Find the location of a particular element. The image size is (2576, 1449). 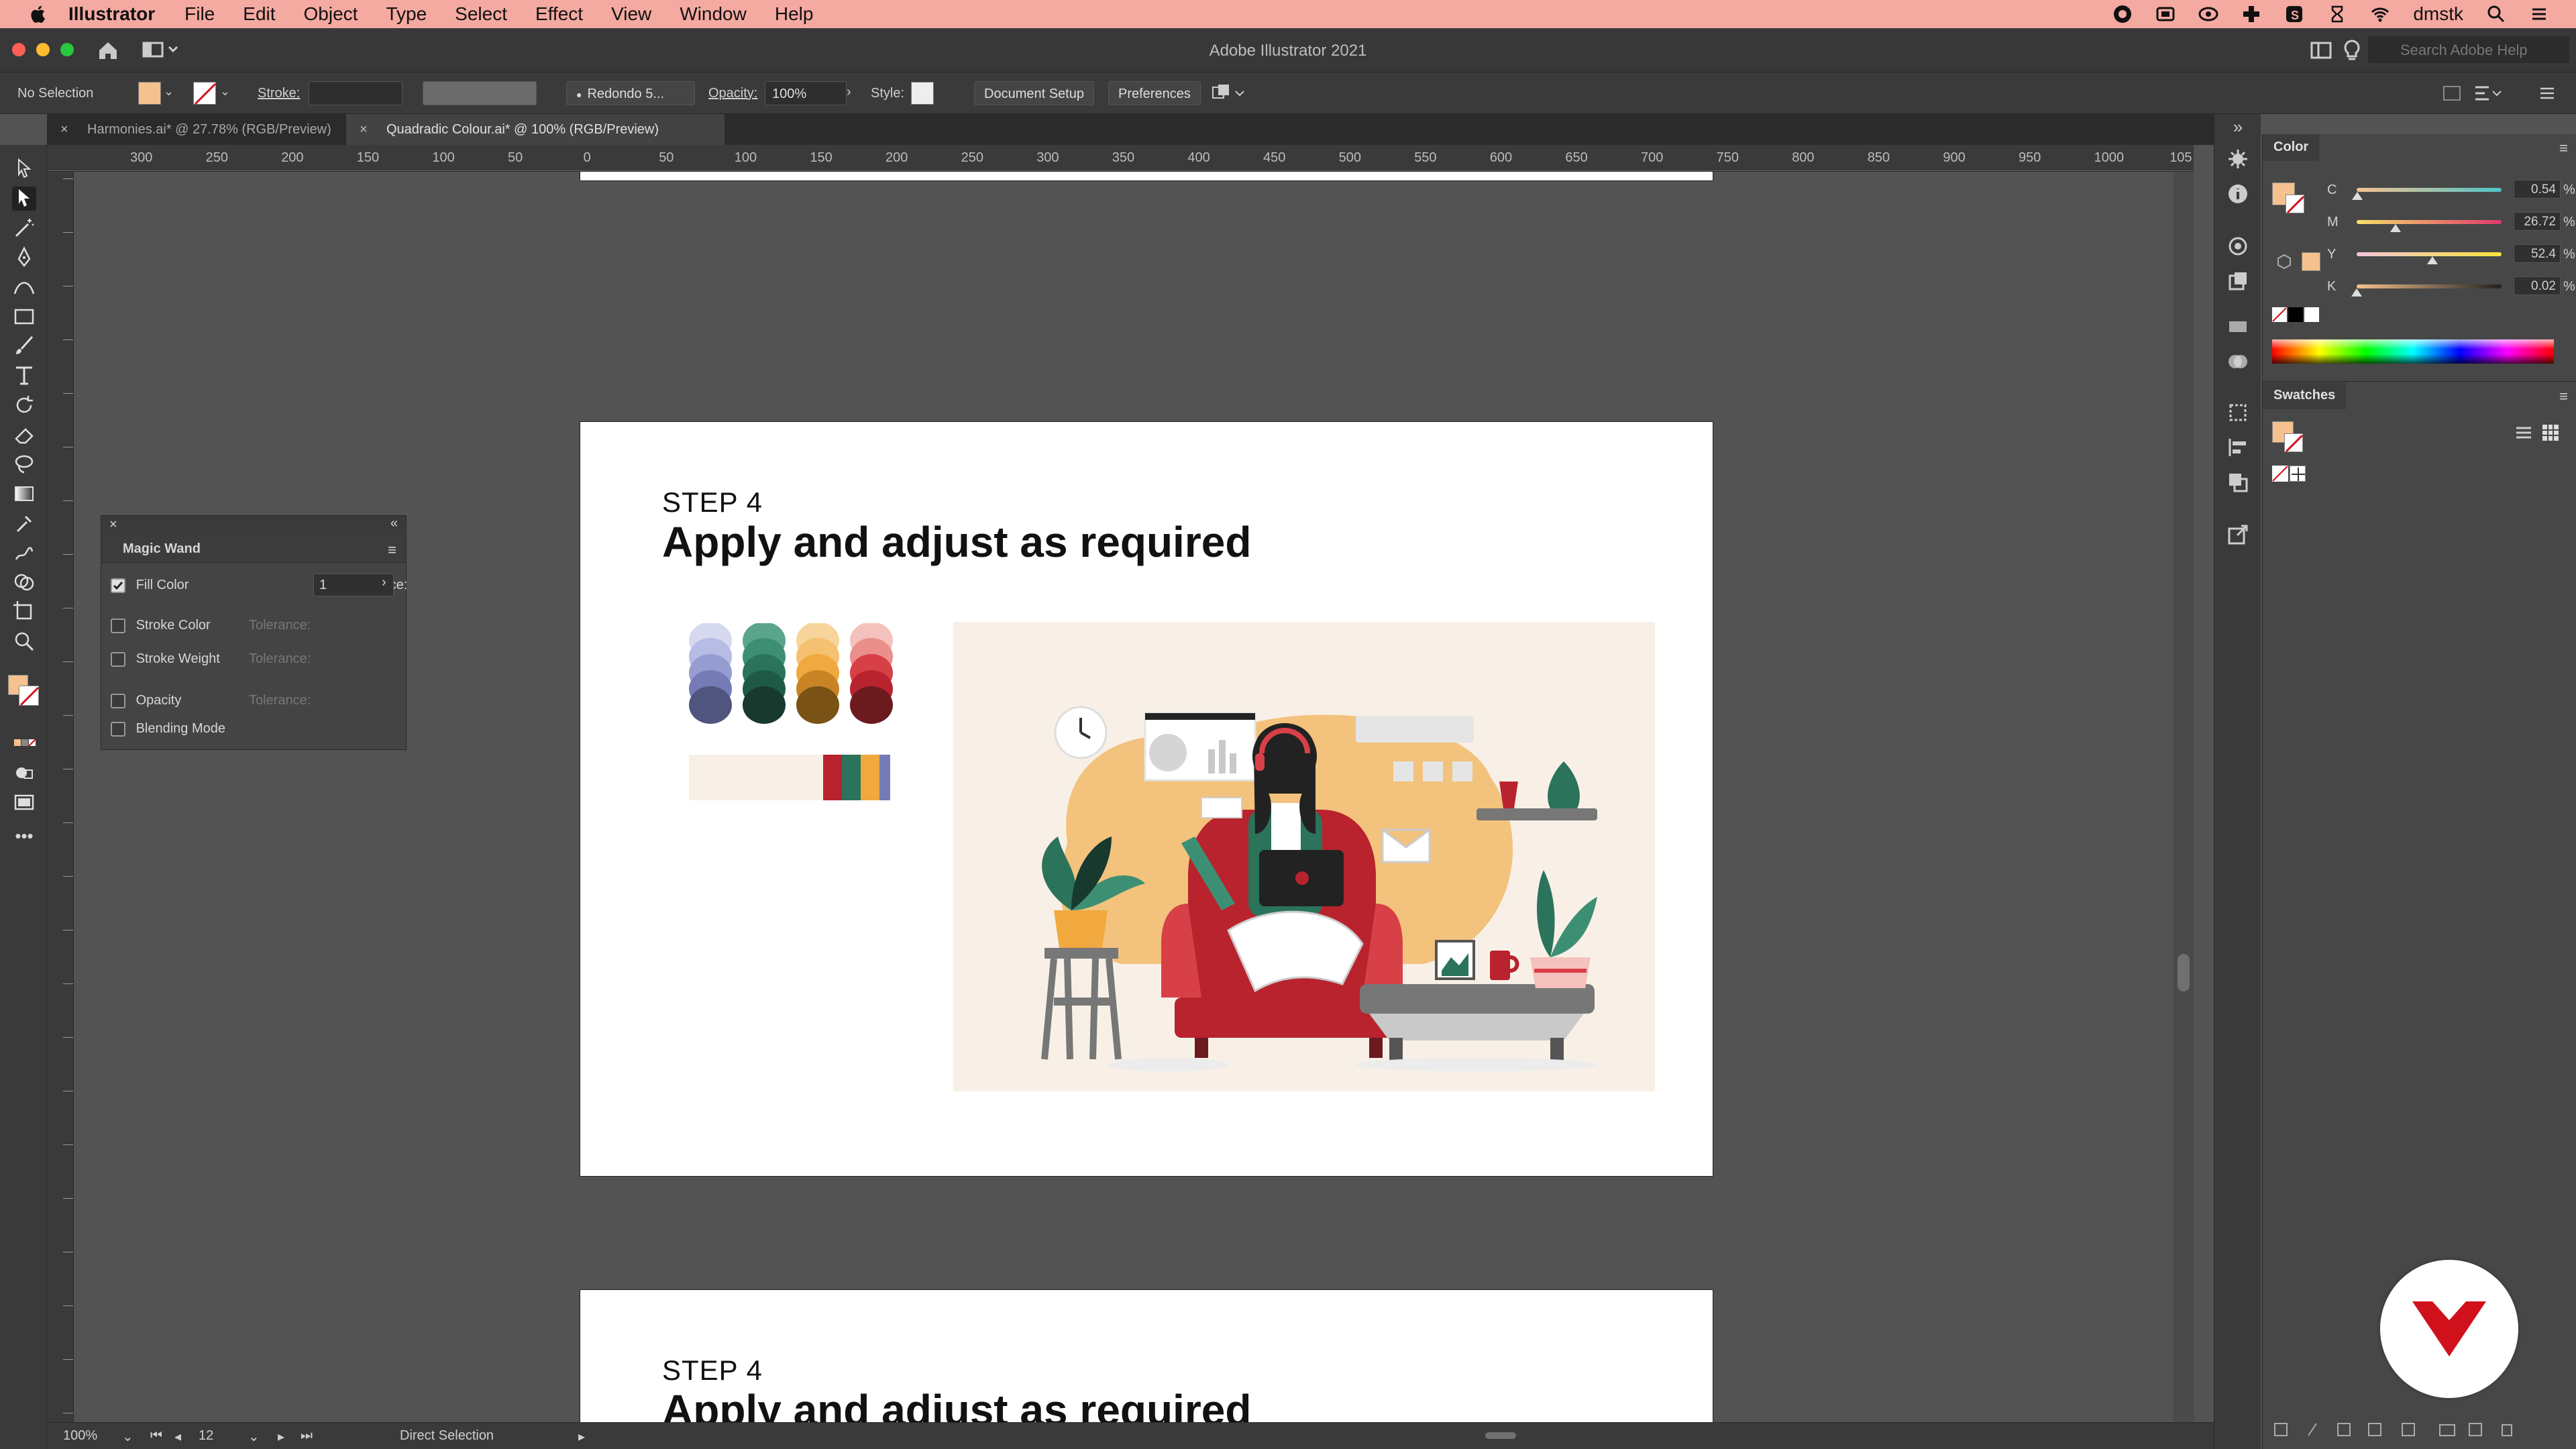

menu-view: View is located at coordinates (631, 14).